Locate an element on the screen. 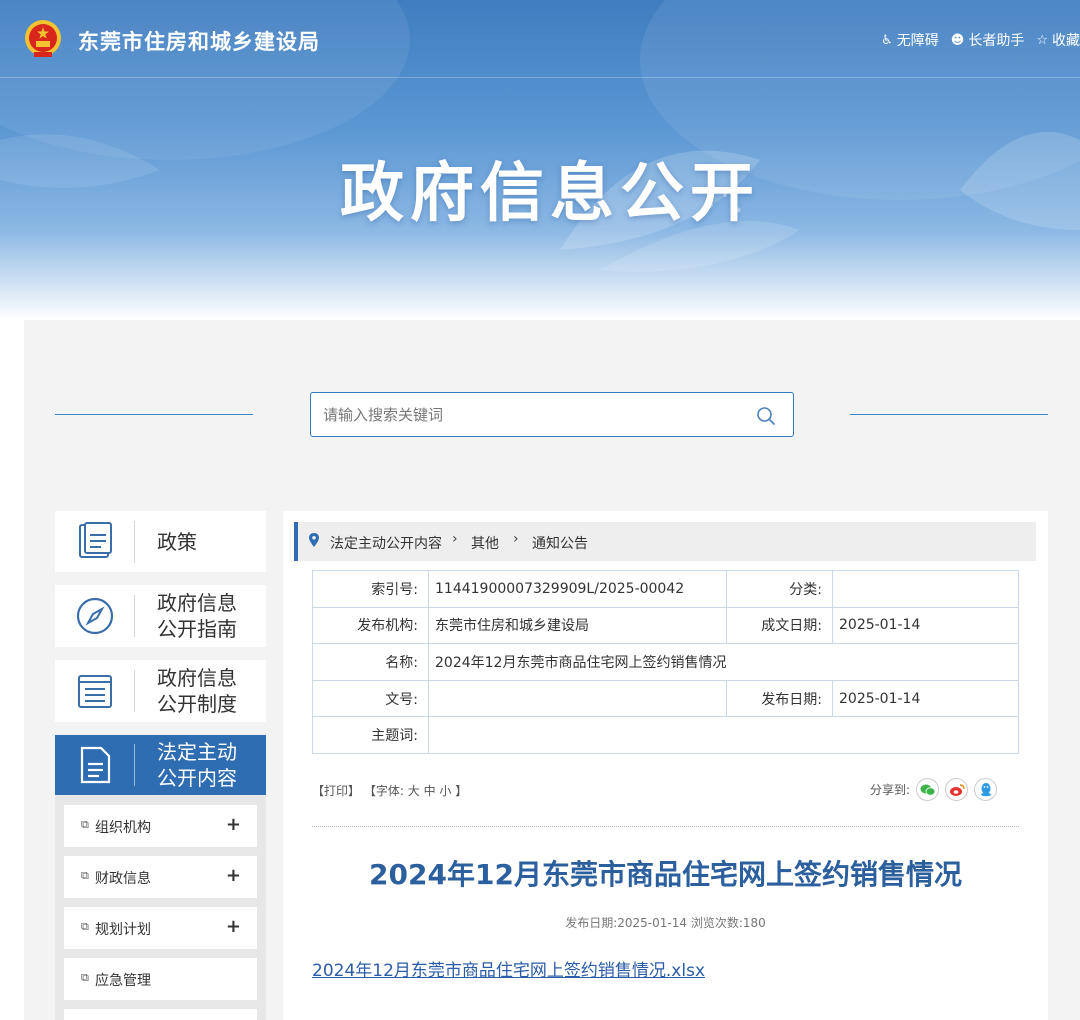 This screenshot has height=1020, width=1080. print-button: 【打印】 is located at coordinates (336, 791).